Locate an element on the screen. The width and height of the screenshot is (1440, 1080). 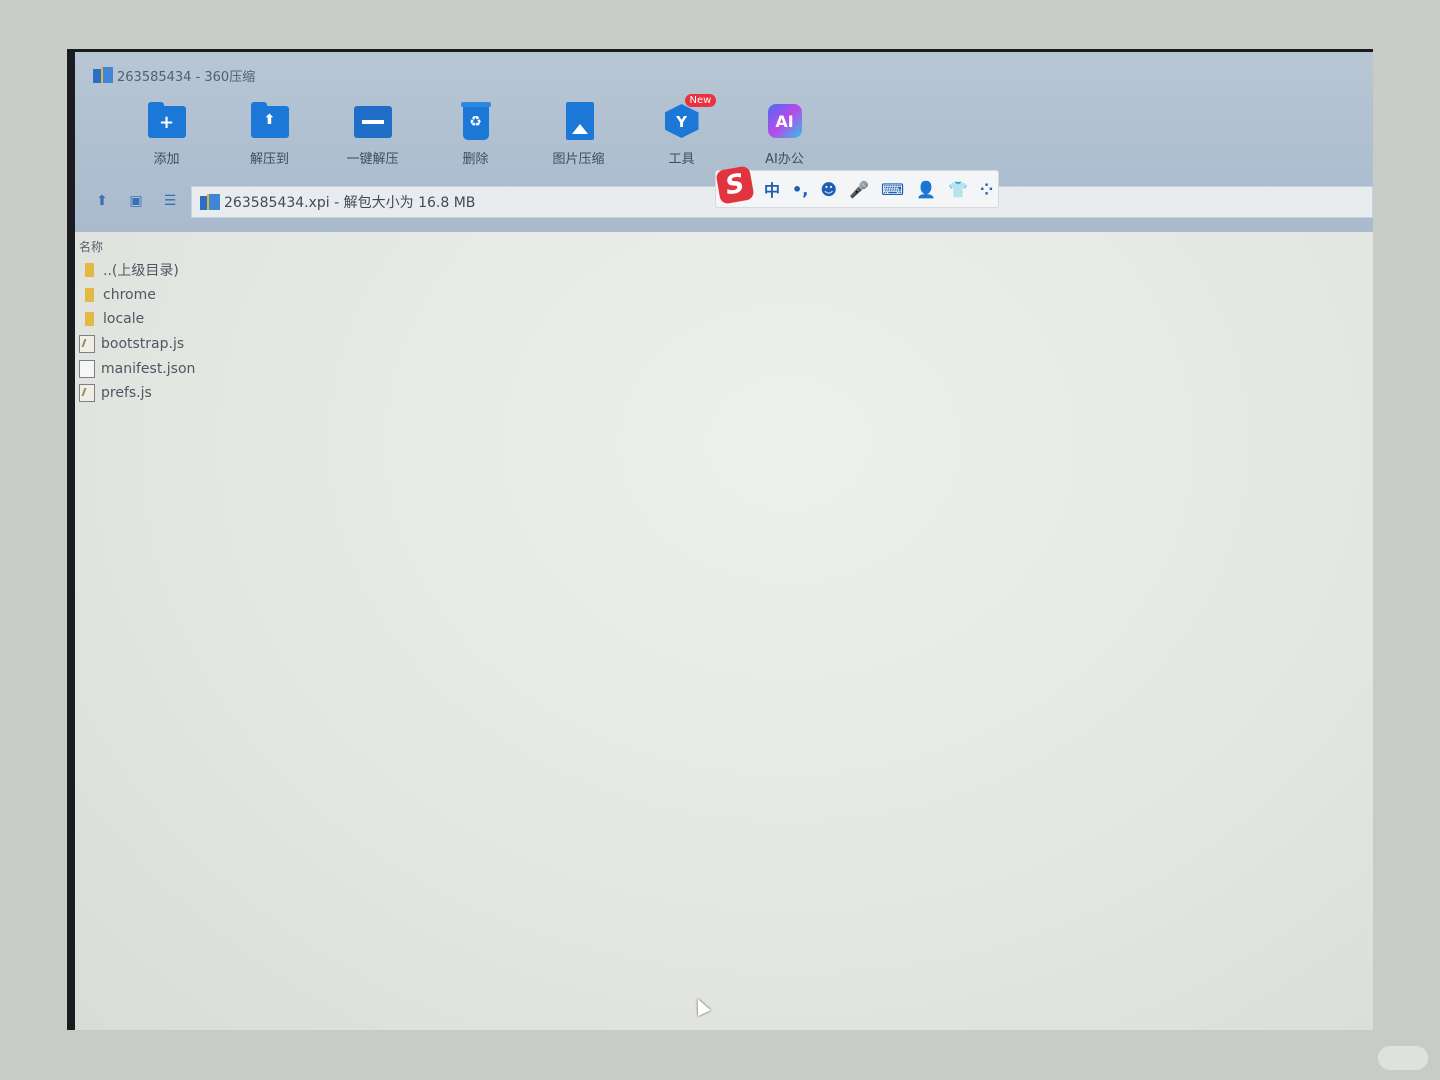
list-item: chrome is located at coordinates (137, 295).